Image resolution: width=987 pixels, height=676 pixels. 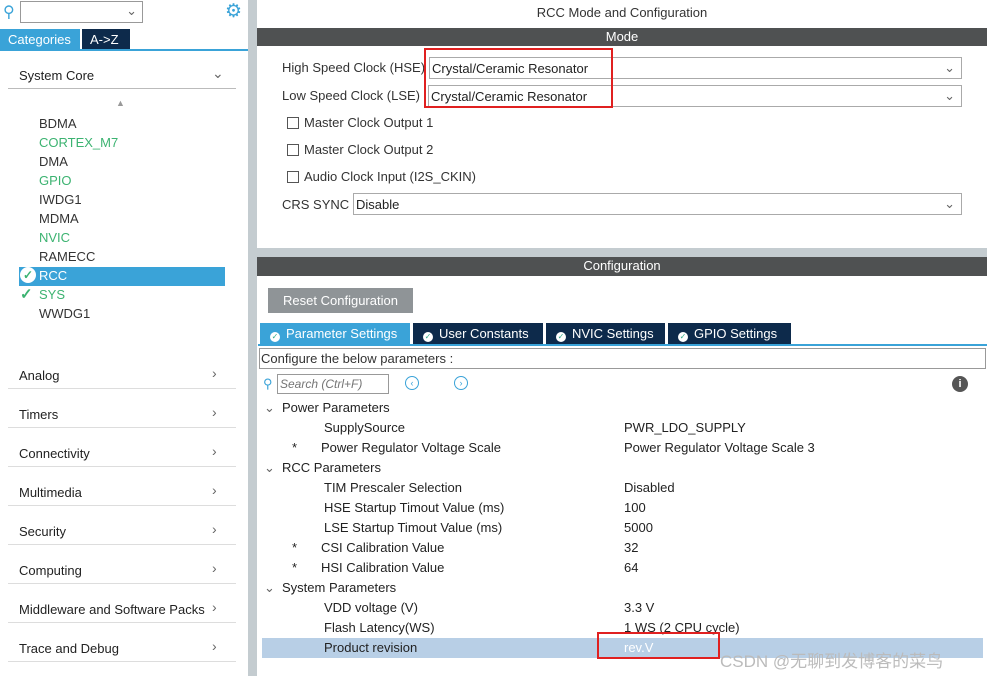 What do you see at coordinates (390, 176) in the screenshot?
I see `checkbox-label: Audio Clock Input (I2S_CKIN)` at bounding box center [390, 176].